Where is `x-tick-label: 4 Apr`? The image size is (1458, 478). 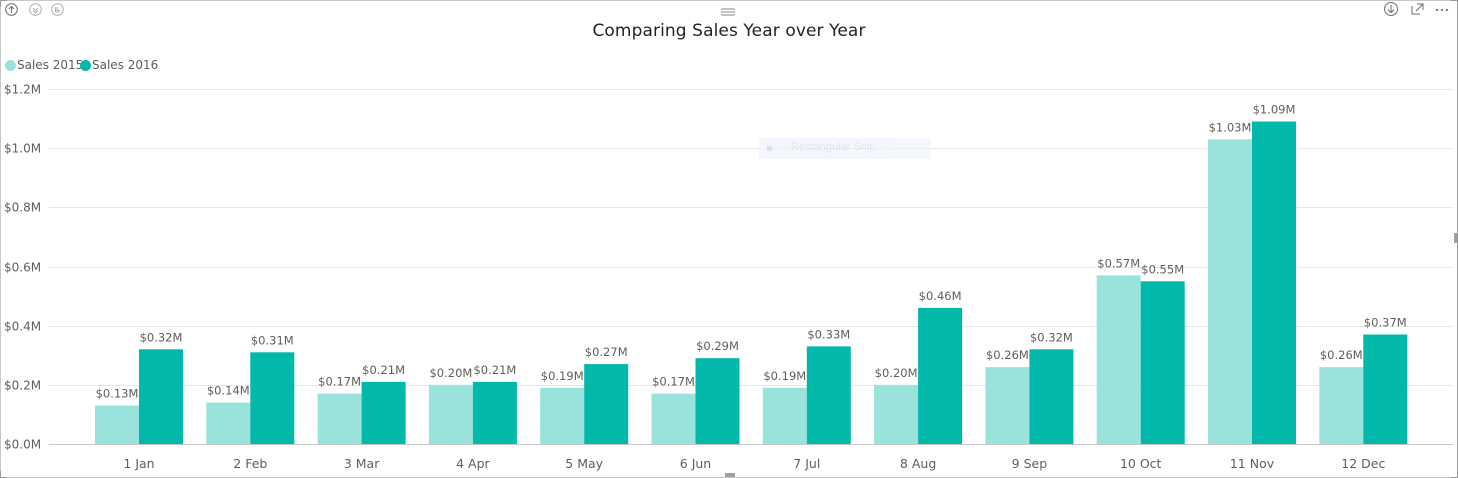
x-tick-label: 4 Apr is located at coordinates (473, 463).